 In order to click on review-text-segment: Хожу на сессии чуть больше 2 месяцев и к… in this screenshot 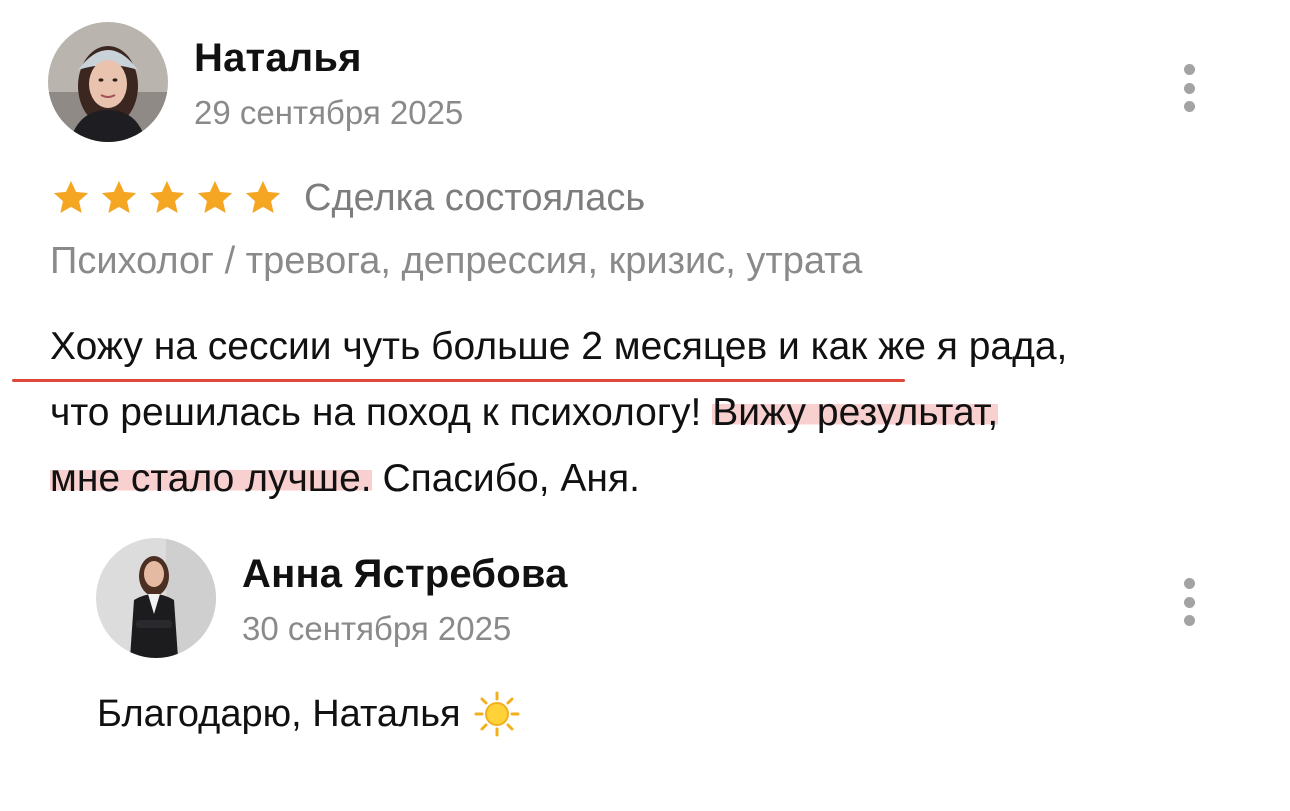, I will do `click(559, 346)`.